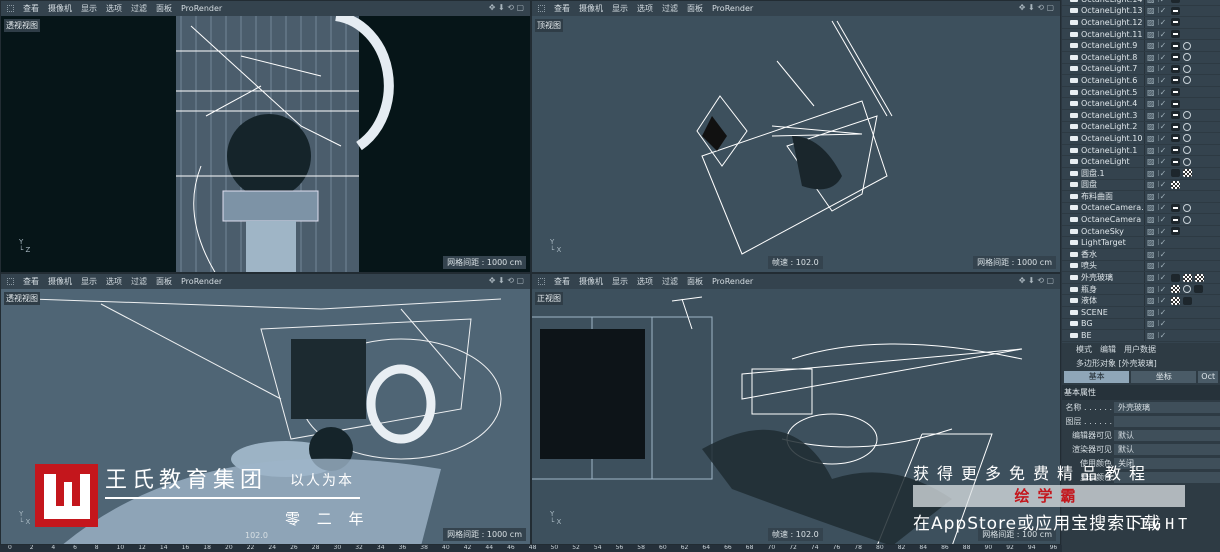 The image size is (1220, 552). What do you see at coordinates (1108, 349) in the screenshot?
I see `menu-edit: 编辑` at bounding box center [1108, 349].